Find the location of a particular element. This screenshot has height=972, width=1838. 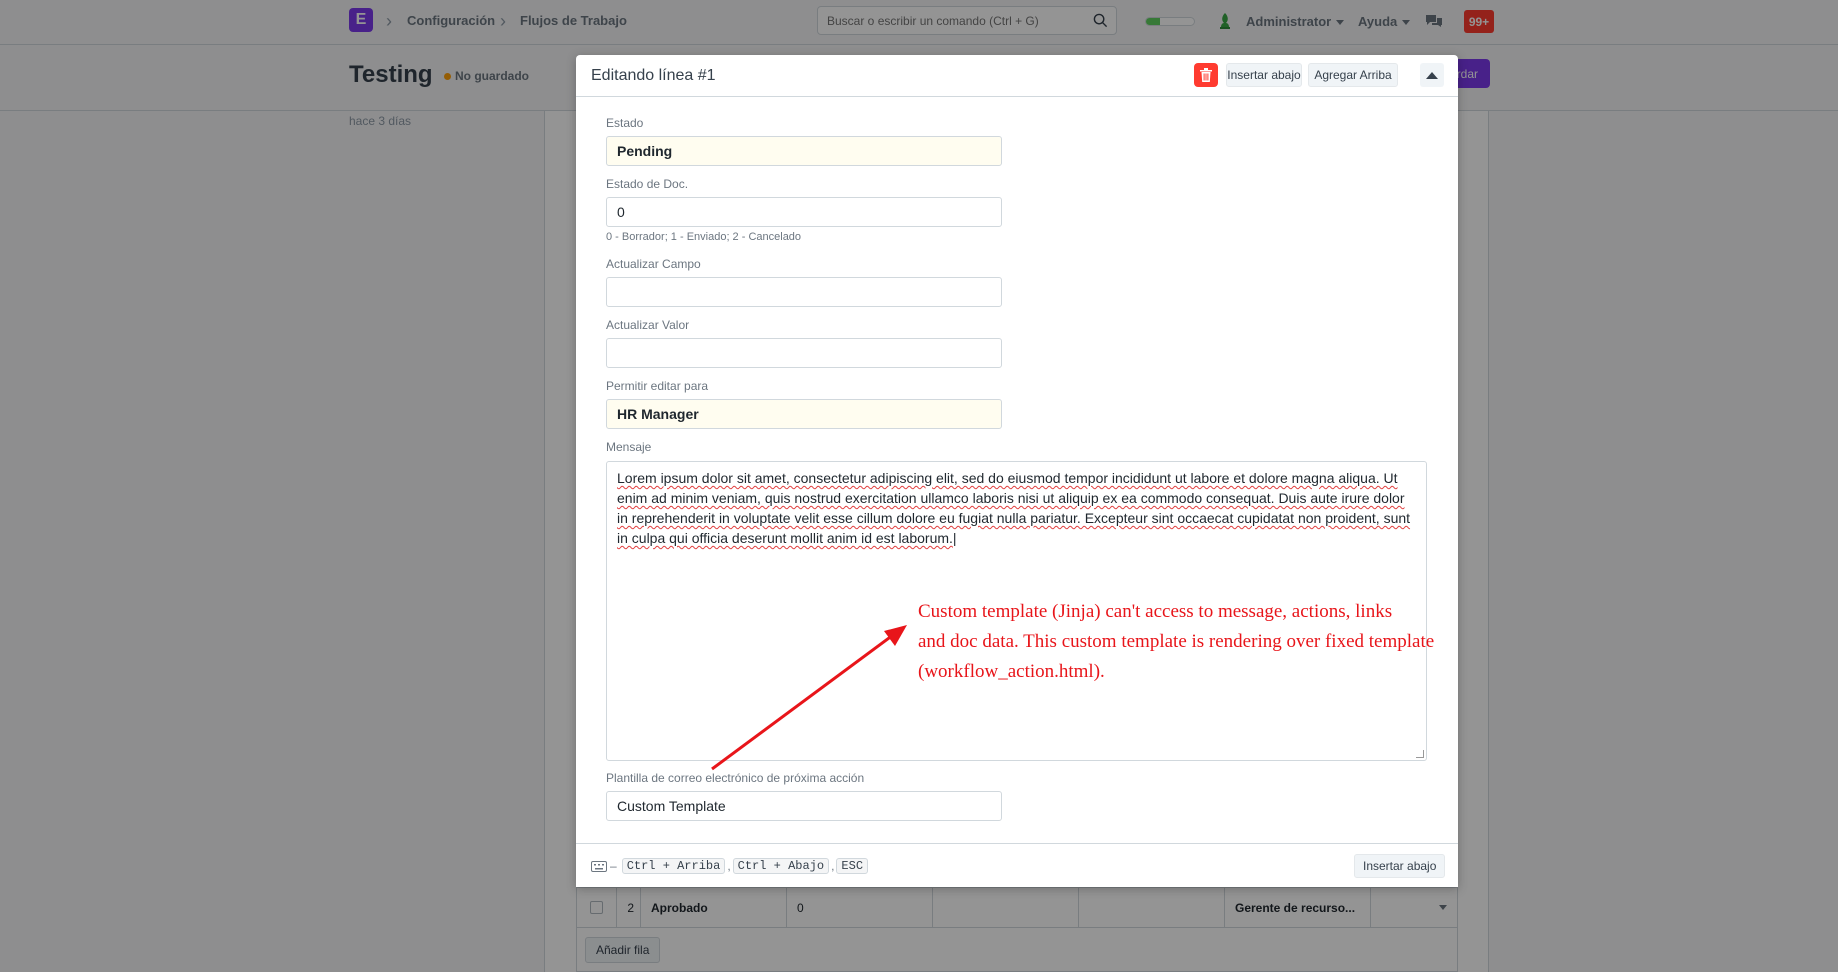

allow-edit-field: HR Manager is located at coordinates (804, 414).